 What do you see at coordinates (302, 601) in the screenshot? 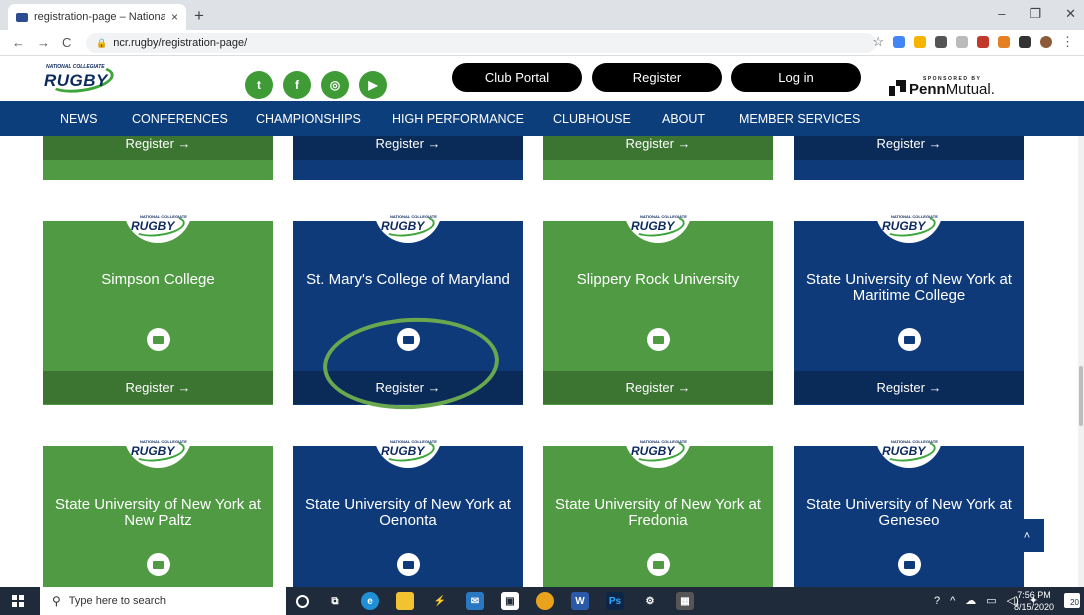
I see `cortana-icon` at bounding box center [302, 601].